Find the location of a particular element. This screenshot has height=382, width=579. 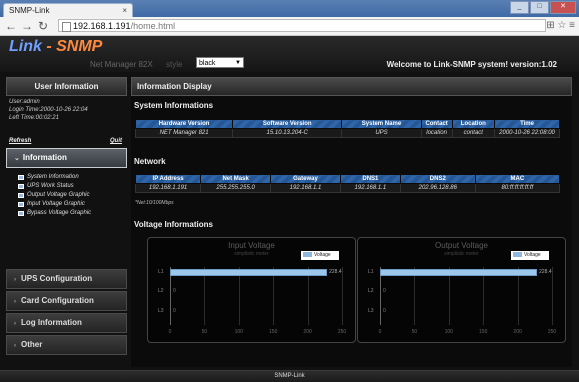

quit-link: Quit is located at coordinates (116, 141).